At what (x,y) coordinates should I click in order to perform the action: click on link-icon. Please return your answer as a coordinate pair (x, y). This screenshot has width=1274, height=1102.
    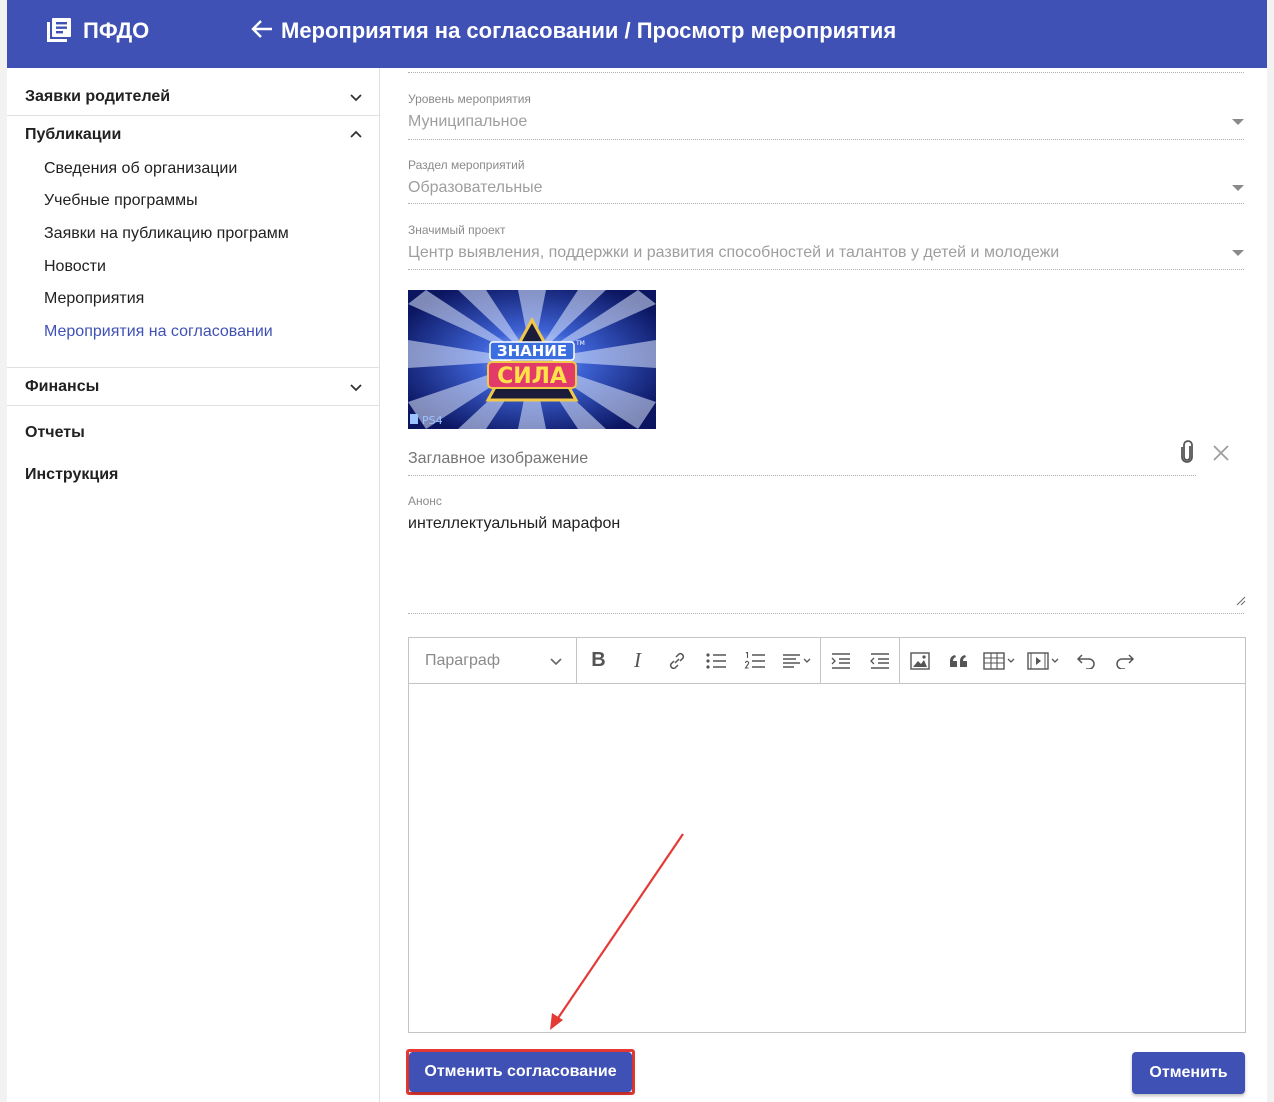
    Looking at the image, I should click on (676, 660).